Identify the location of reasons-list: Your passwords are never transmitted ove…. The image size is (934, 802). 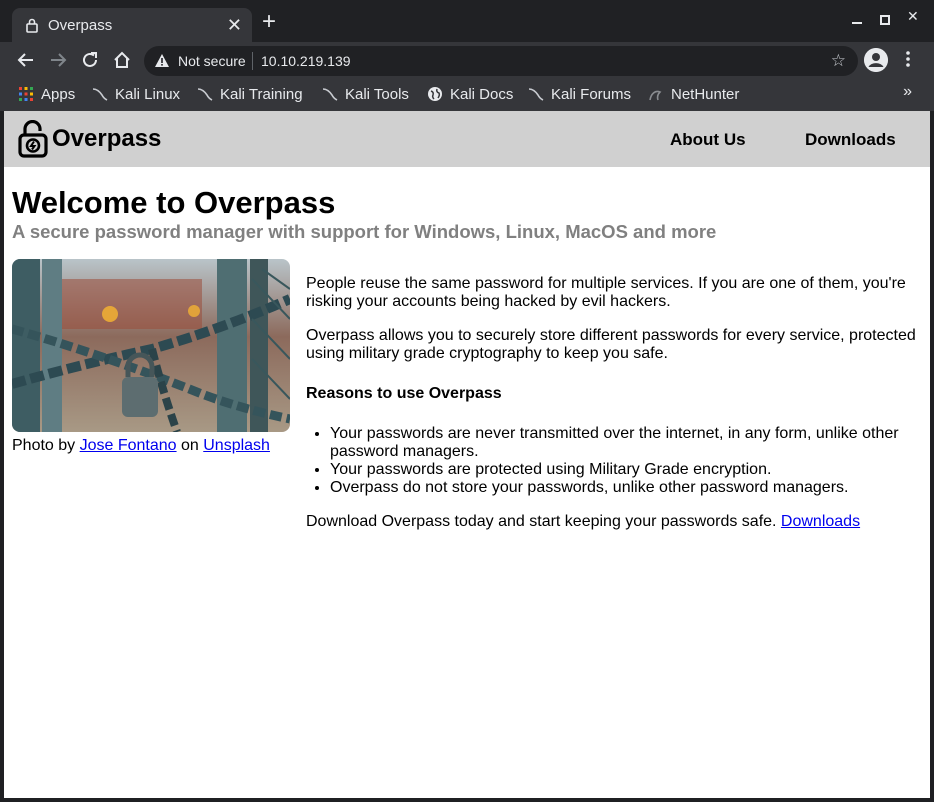
(626, 461).